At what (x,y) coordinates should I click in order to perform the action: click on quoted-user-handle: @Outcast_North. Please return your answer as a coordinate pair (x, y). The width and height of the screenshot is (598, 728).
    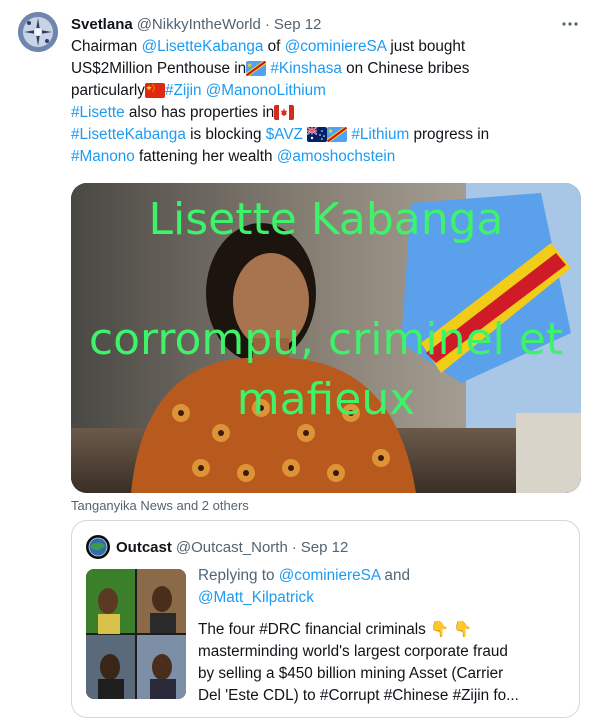
    Looking at the image, I should click on (232, 547).